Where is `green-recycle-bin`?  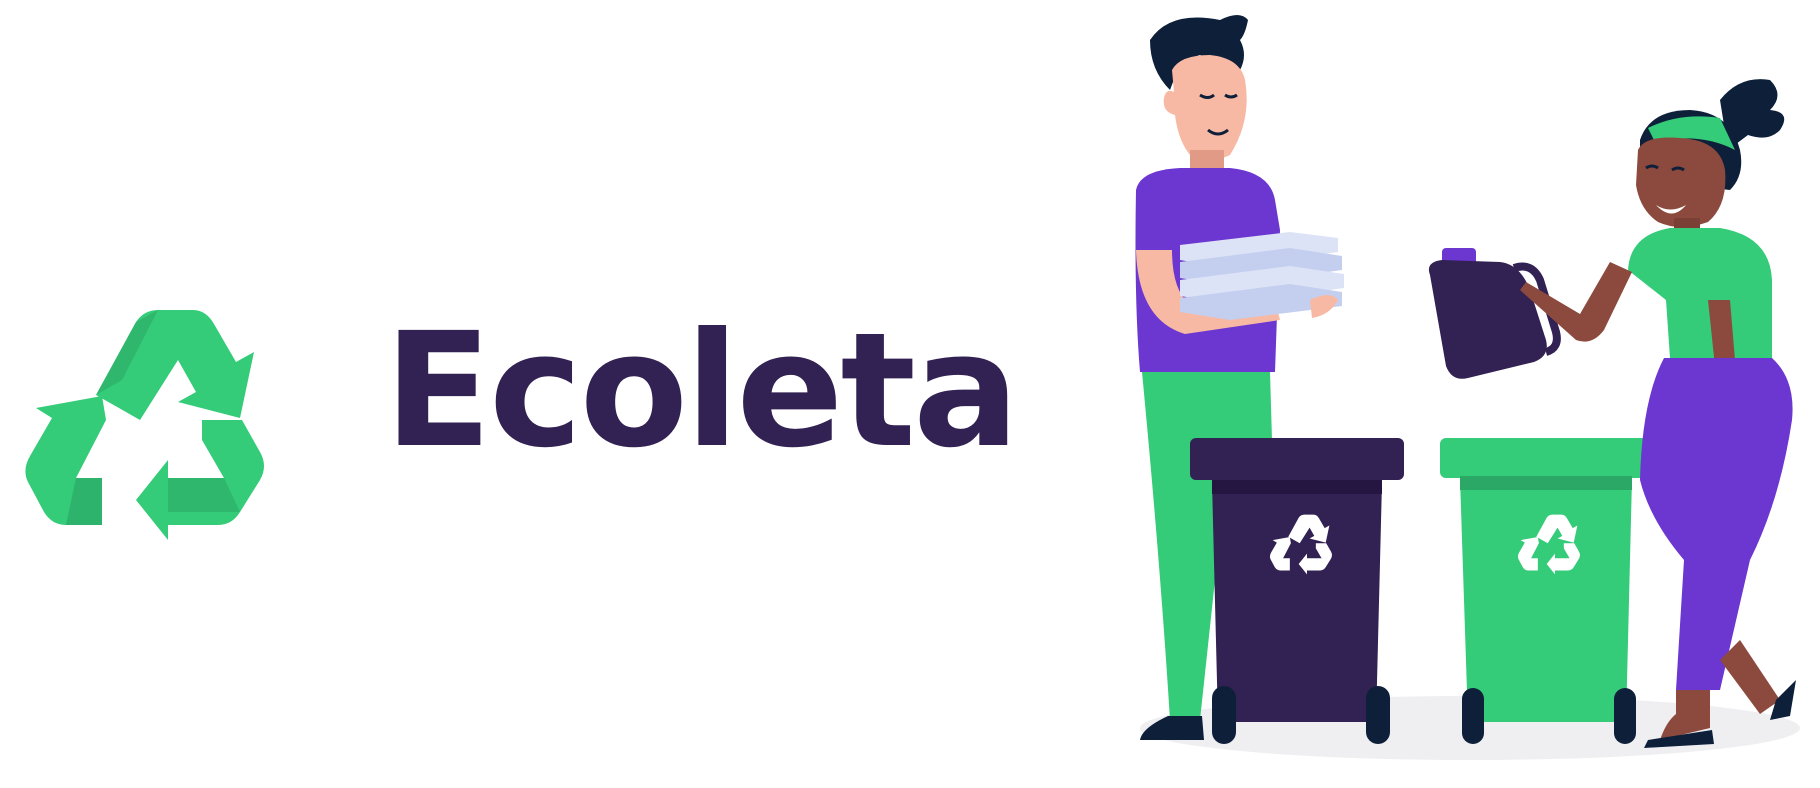 green-recycle-bin is located at coordinates (1546, 591).